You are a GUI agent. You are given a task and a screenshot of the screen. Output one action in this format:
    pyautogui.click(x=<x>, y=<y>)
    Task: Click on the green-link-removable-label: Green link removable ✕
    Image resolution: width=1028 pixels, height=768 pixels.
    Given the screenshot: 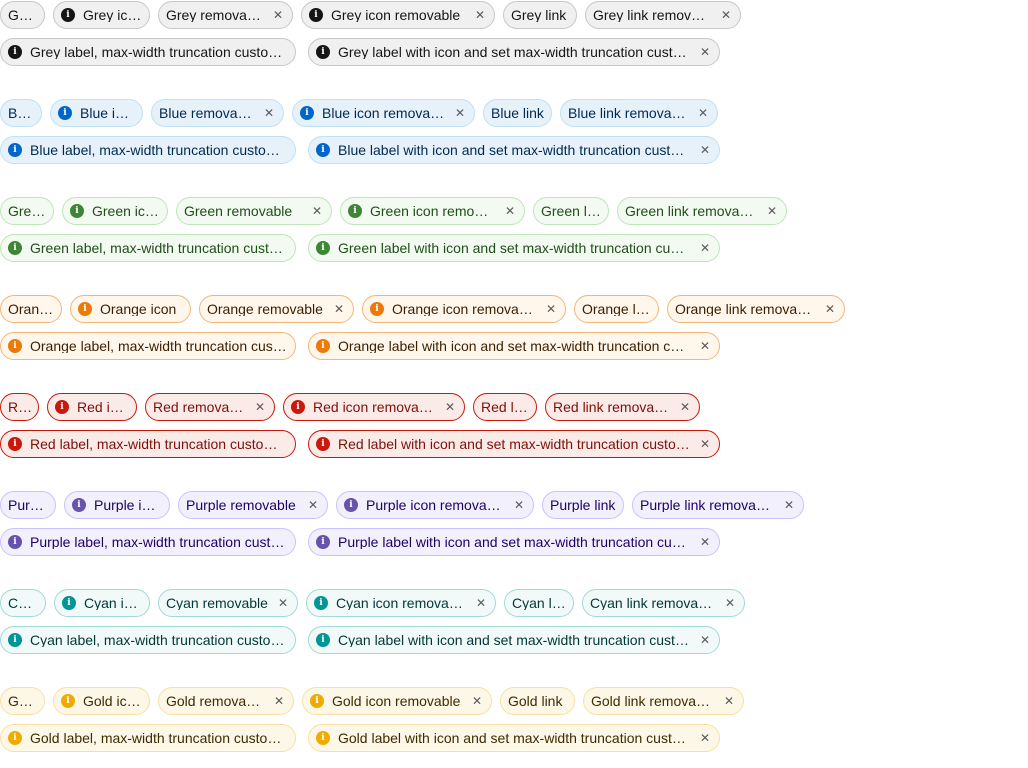 What is the action you would take?
    pyautogui.click(x=702, y=211)
    